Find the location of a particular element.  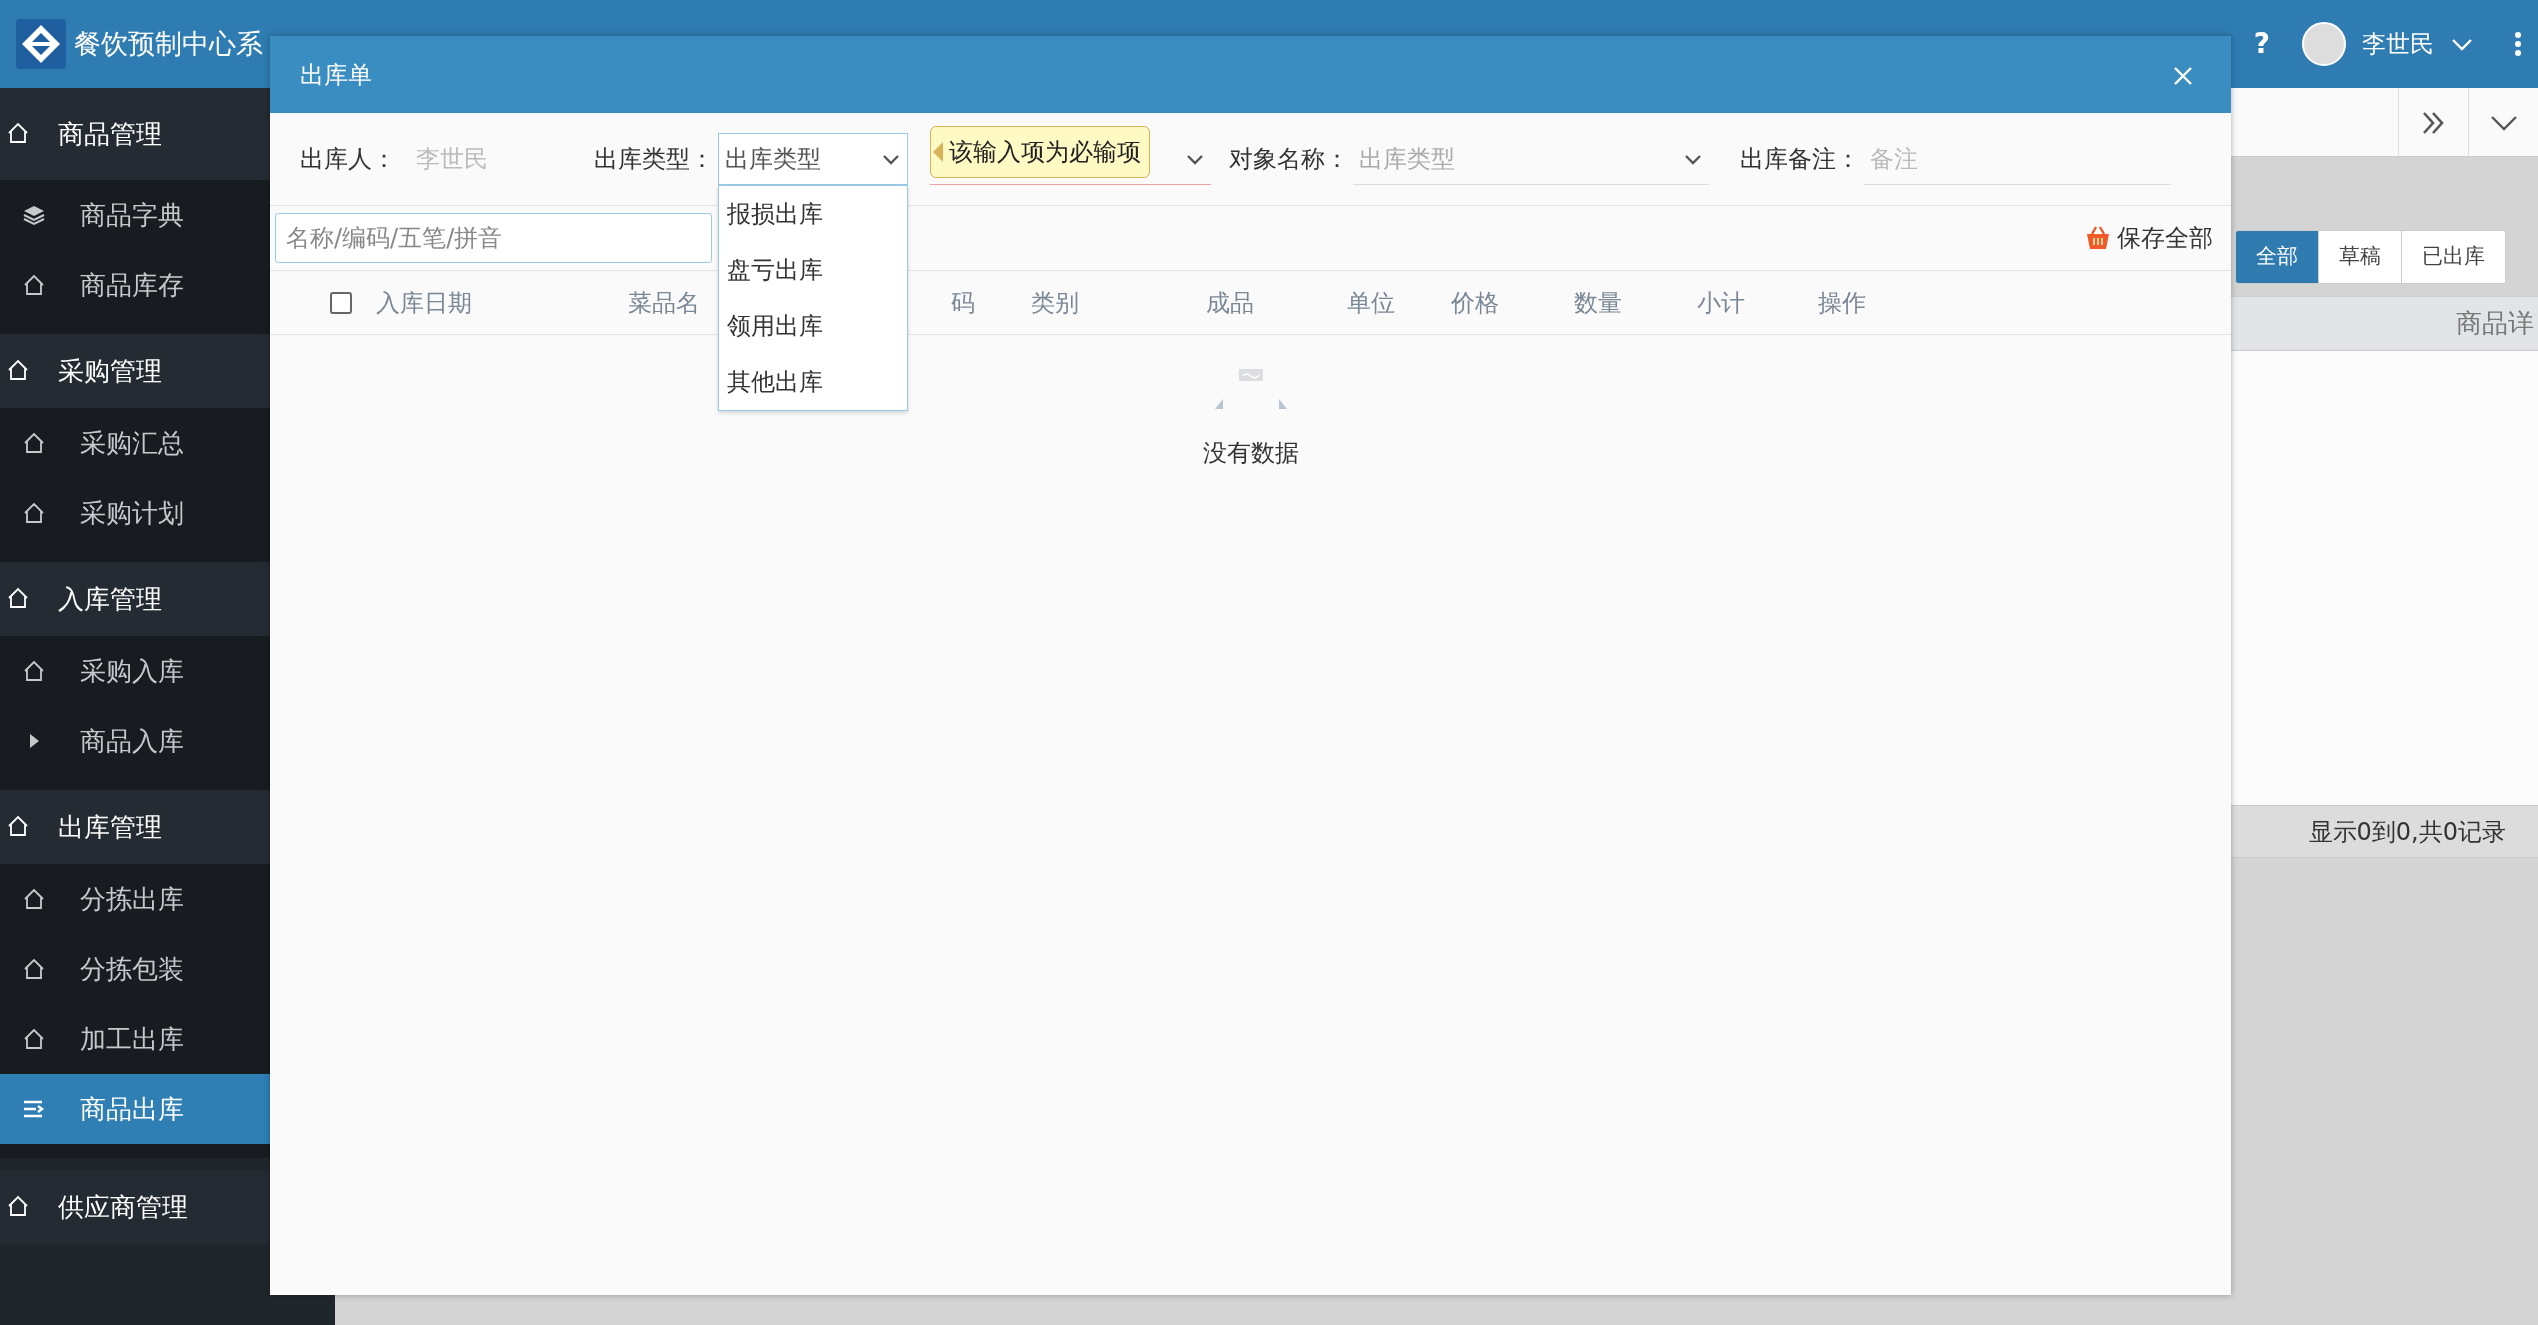

column-header: 操作 is located at coordinates (1842, 303).